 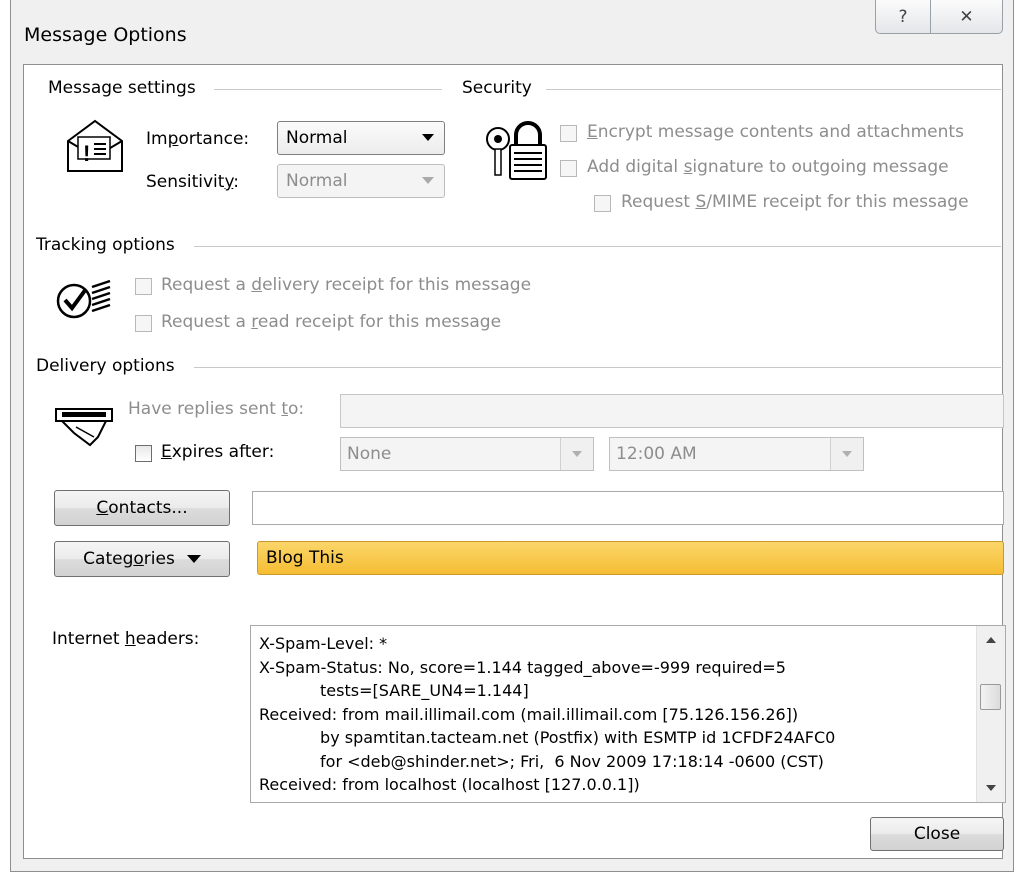 I want to click on tracking-options-heading: Tracking options, so click(x=109, y=245).